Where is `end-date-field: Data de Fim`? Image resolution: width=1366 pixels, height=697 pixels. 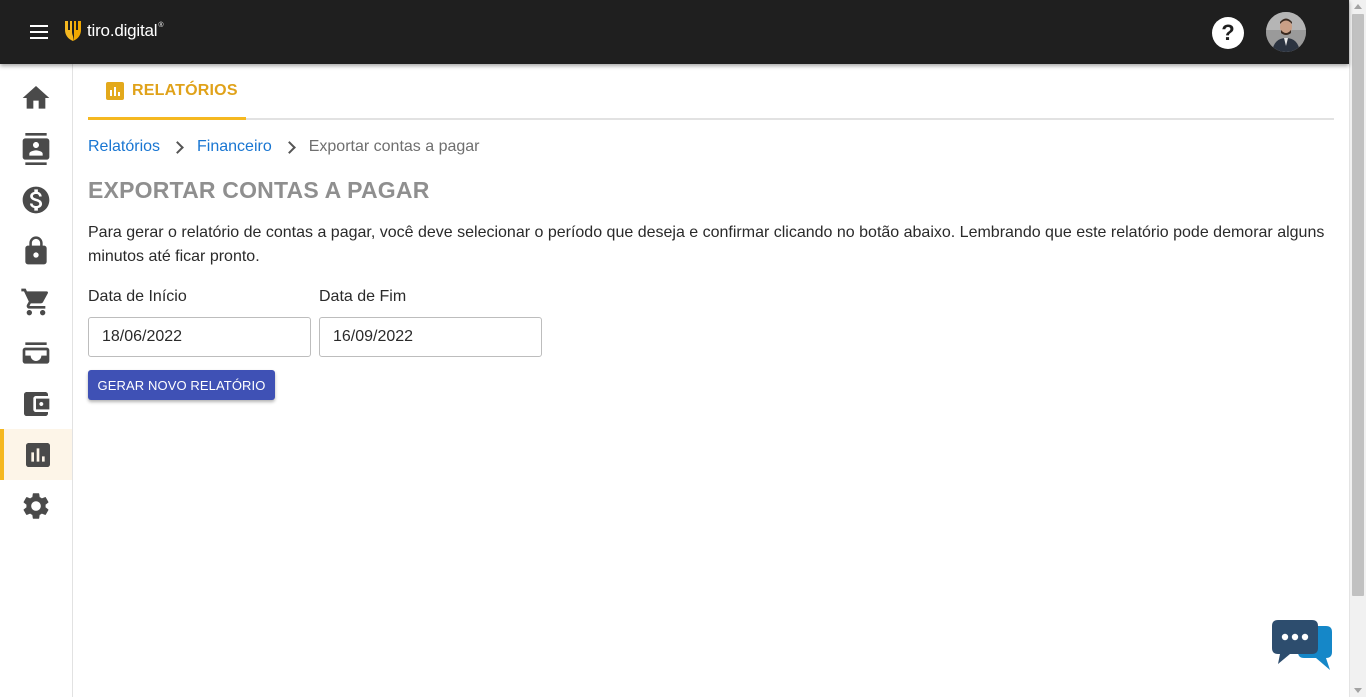 end-date-field: Data de Fim is located at coordinates (430, 322).